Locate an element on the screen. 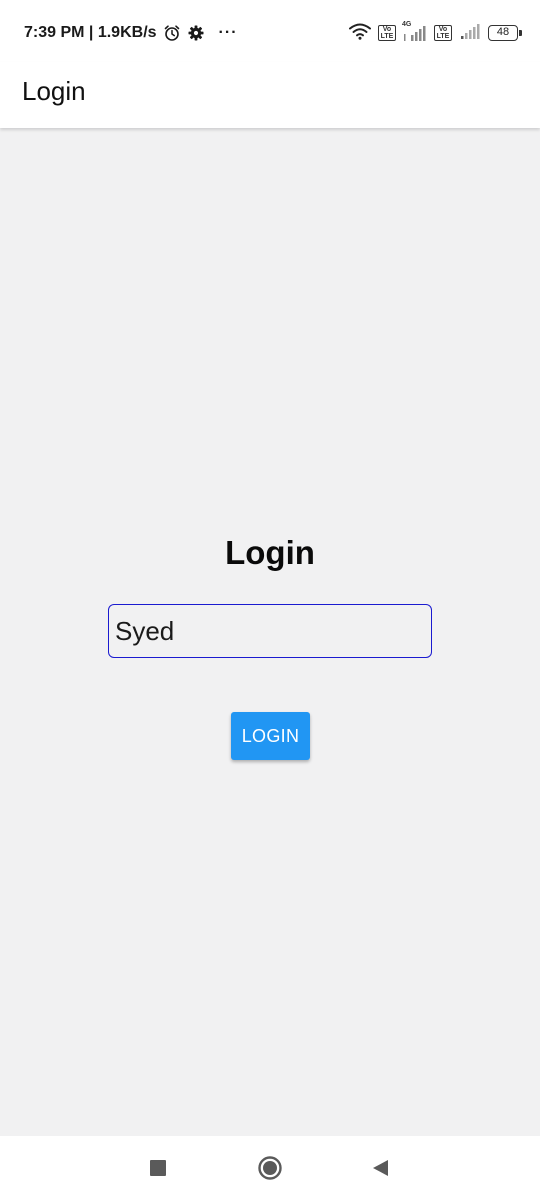  navigation-bar is located at coordinates (270, 1168).